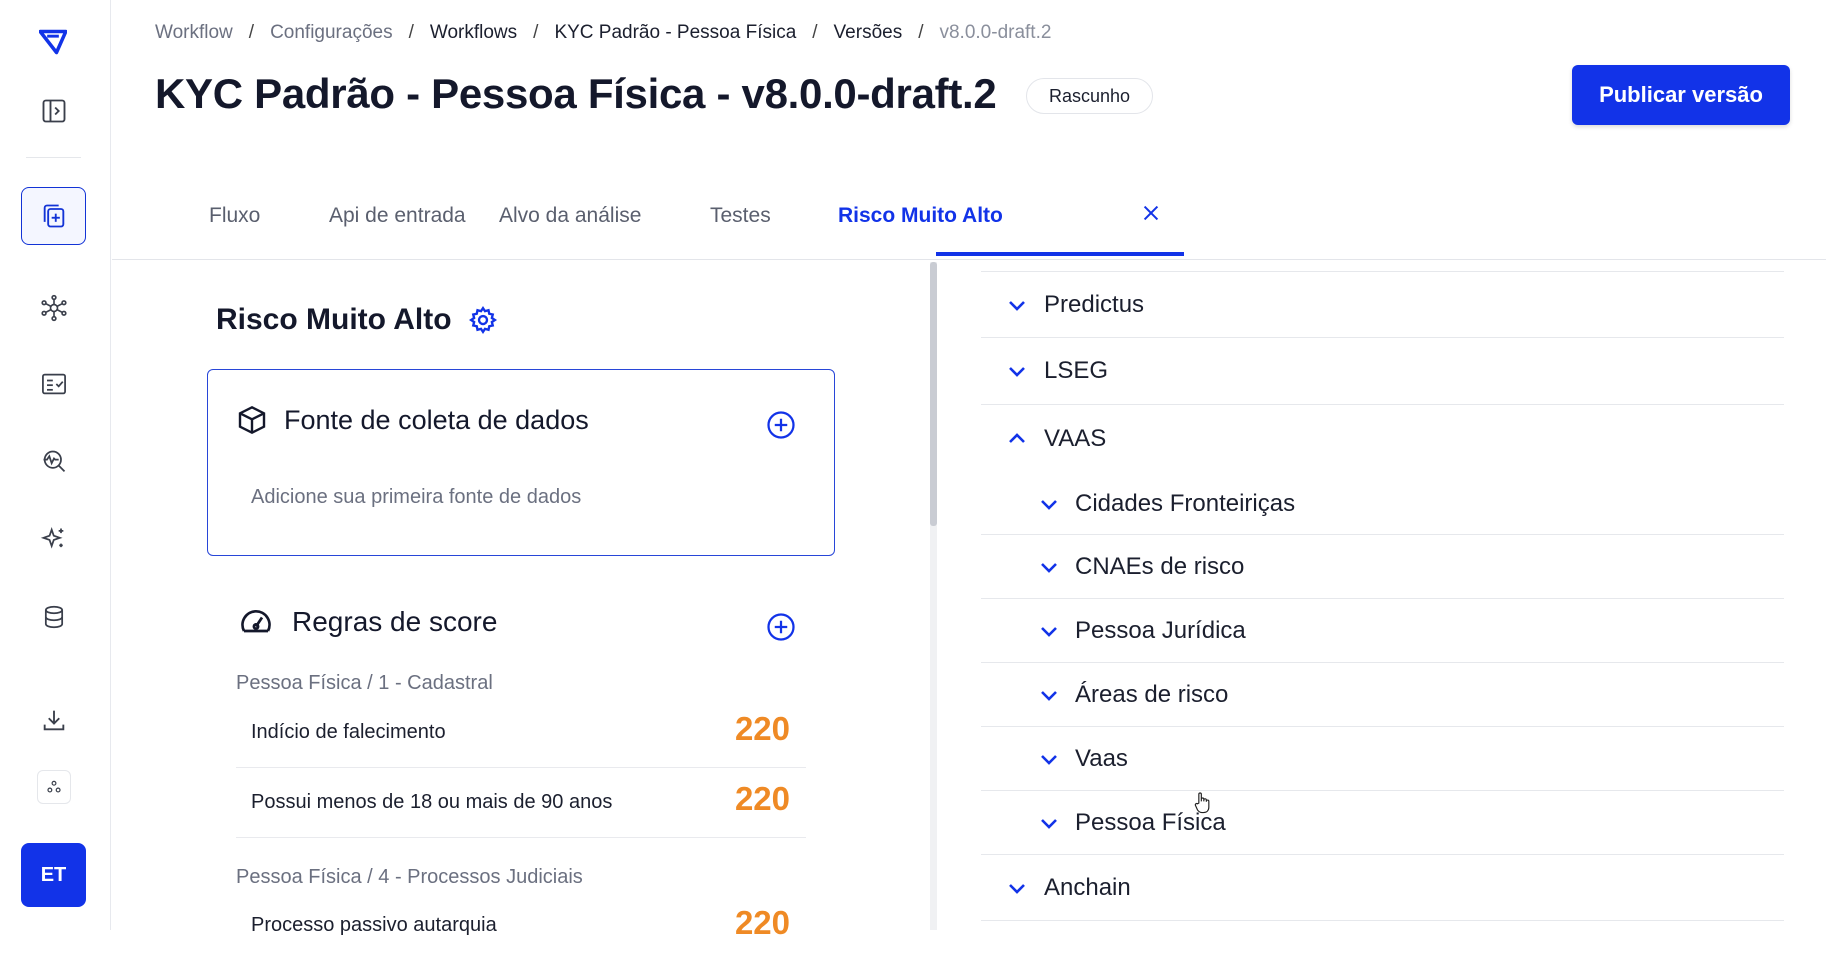 Image resolution: width=1826 pixels, height=964 pixels. I want to click on breadcrumb-kyc: KYC Padrão - Pessoa Física, so click(675, 33).